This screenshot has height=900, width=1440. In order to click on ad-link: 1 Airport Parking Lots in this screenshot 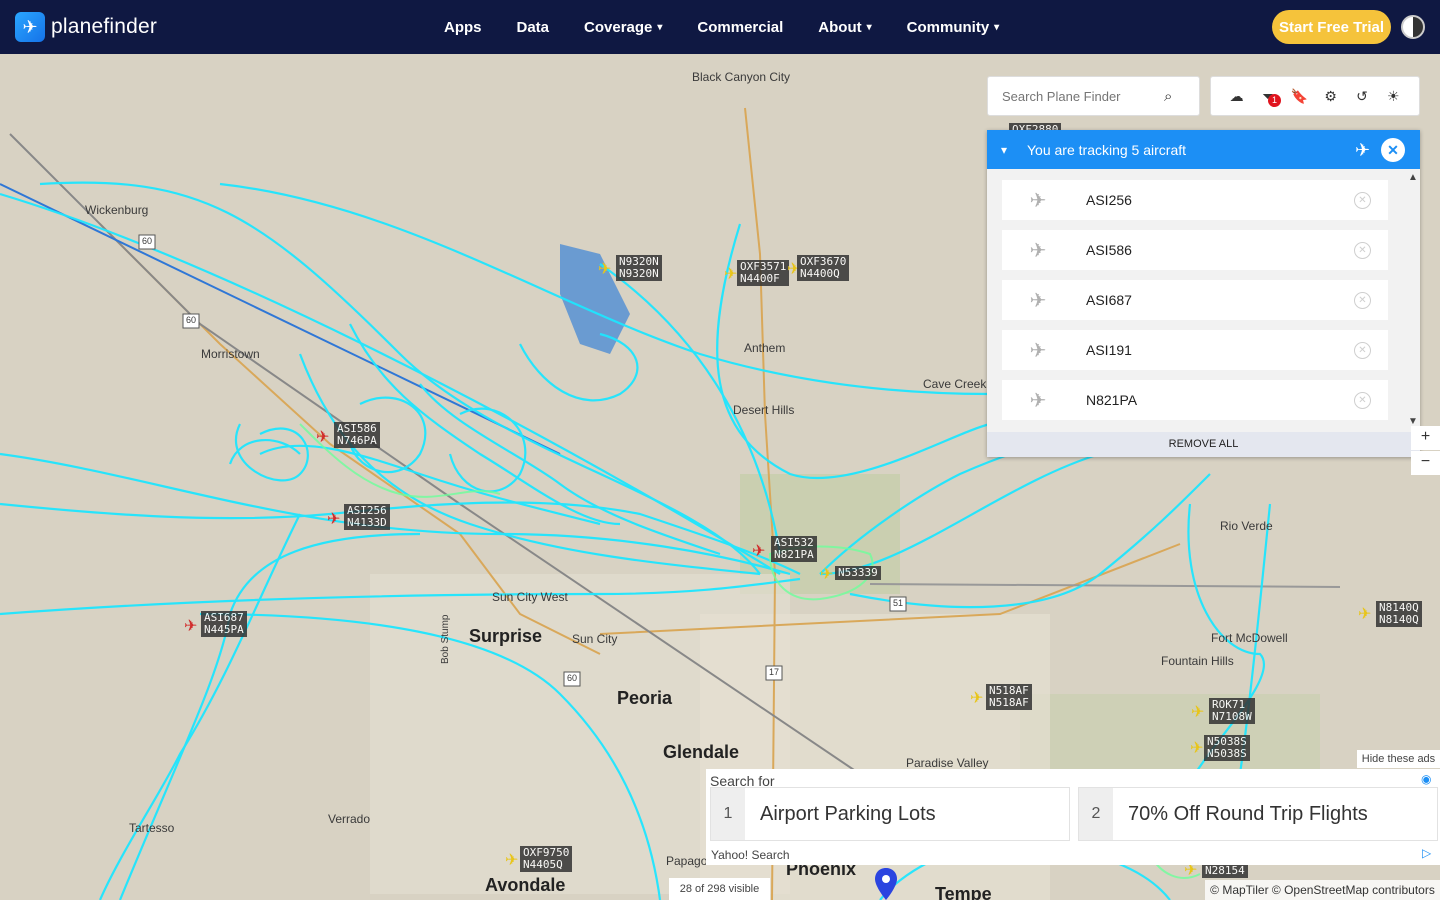, I will do `click(890, 814)`.